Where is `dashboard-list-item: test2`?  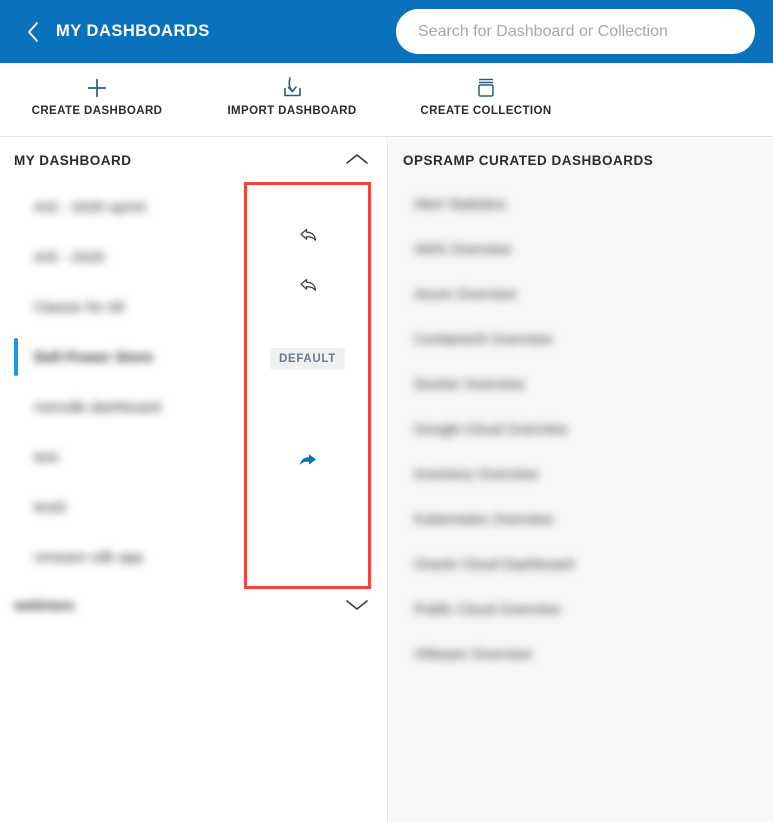
dashboard-list-item: test2 is located at coordinates (193, 507).